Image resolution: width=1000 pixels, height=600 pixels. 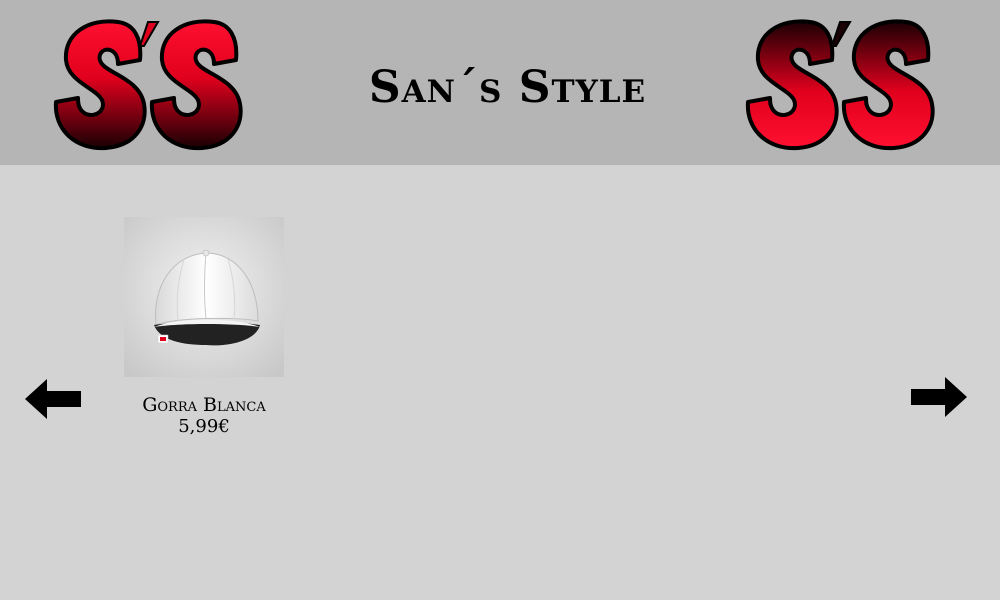 What do you see at coordinates (204, 405) in the screenshot?
I see `product-name: Gorra Blanca` at bounding box center [204, 405].